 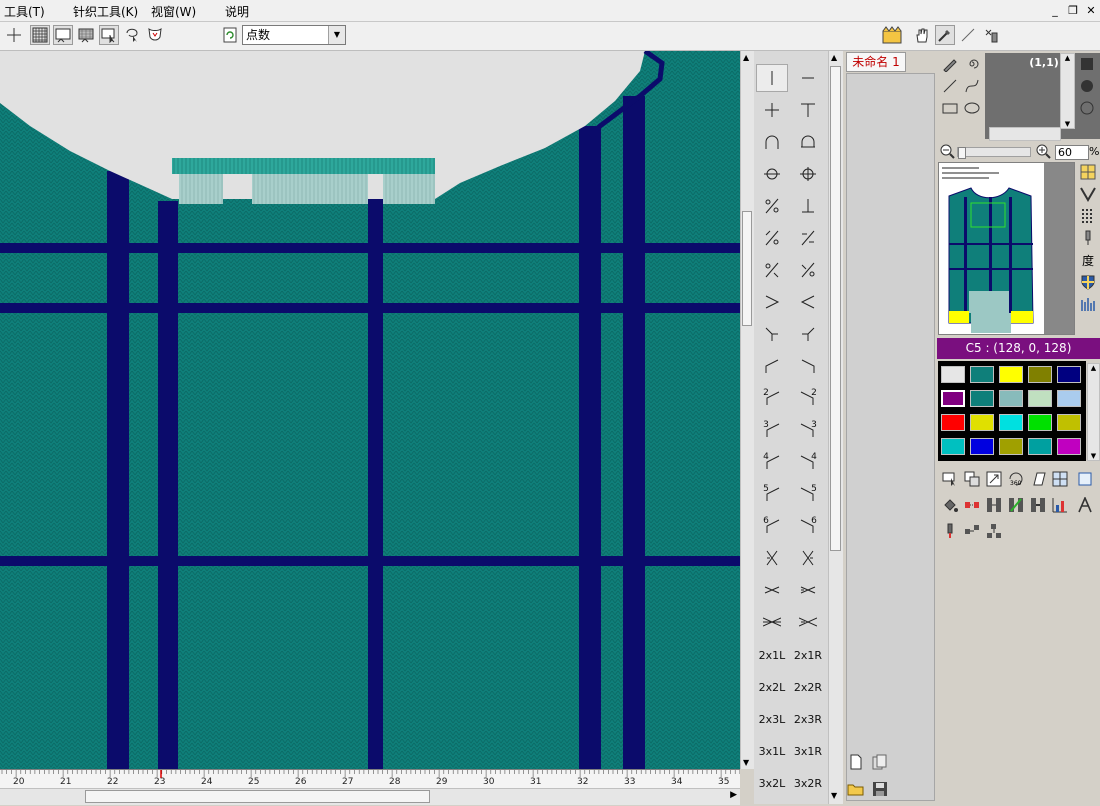 I want to click on lasso-icon, so click(x=132, y=35).